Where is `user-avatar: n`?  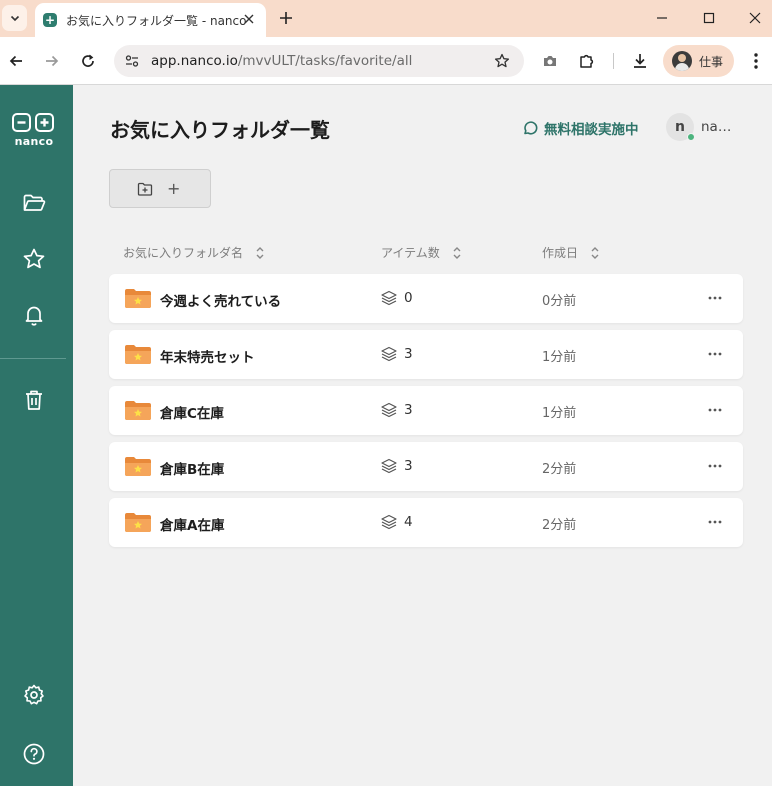
user-avatar: n is located at coordinates (680, 127).